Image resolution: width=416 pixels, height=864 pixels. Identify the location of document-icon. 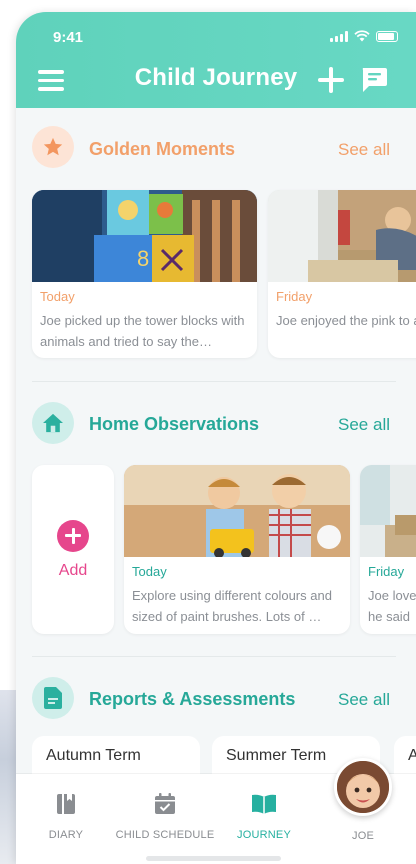
(53, 698).